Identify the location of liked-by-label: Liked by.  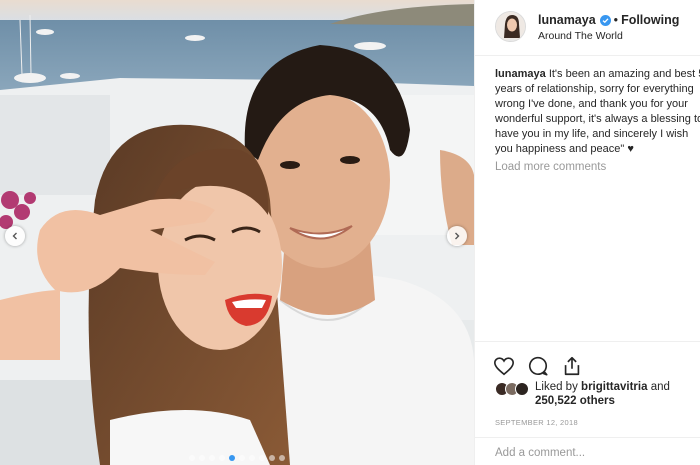
(556, 387).